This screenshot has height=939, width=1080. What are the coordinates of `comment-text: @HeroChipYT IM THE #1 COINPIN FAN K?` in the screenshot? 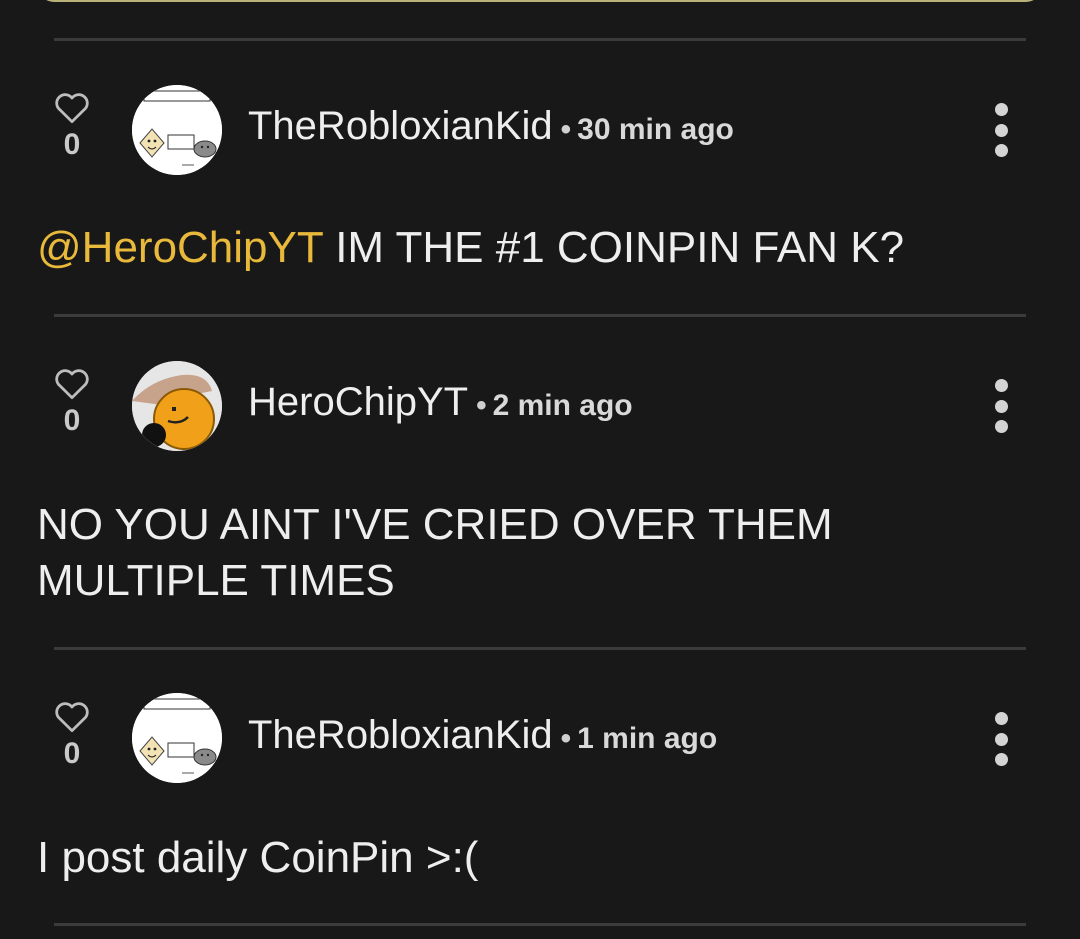 It's located at (537, 248).